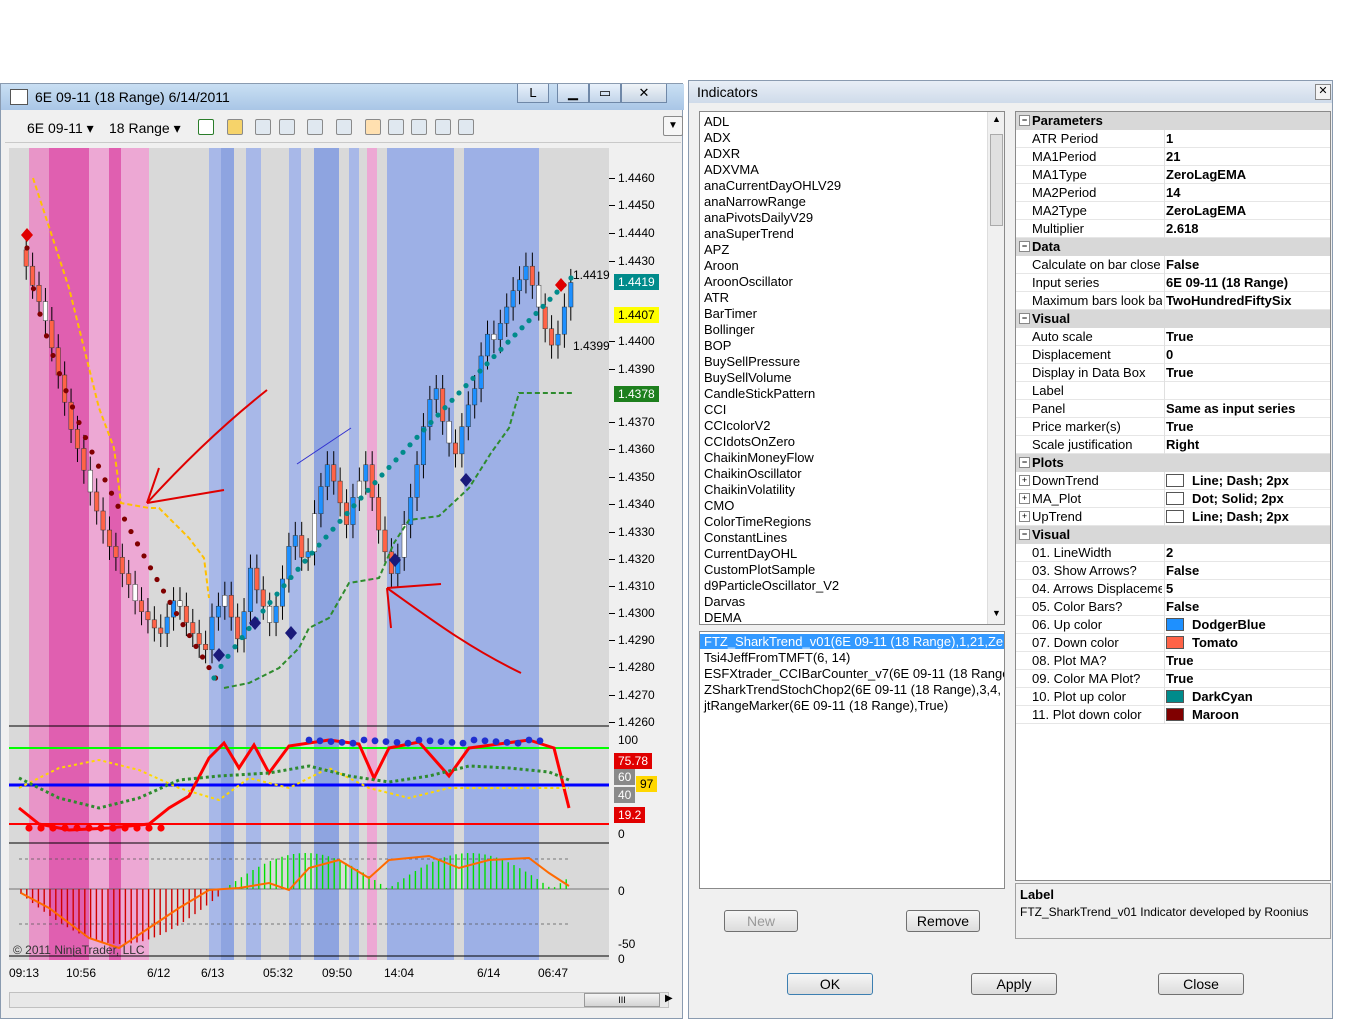 The width and height of the screenshot is (1347, 1019). I want to click on data-box-icon, so click(443, 127).